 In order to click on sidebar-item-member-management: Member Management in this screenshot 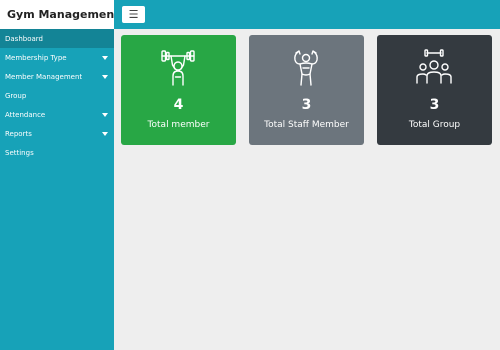, I will do `click(57, 76)`.